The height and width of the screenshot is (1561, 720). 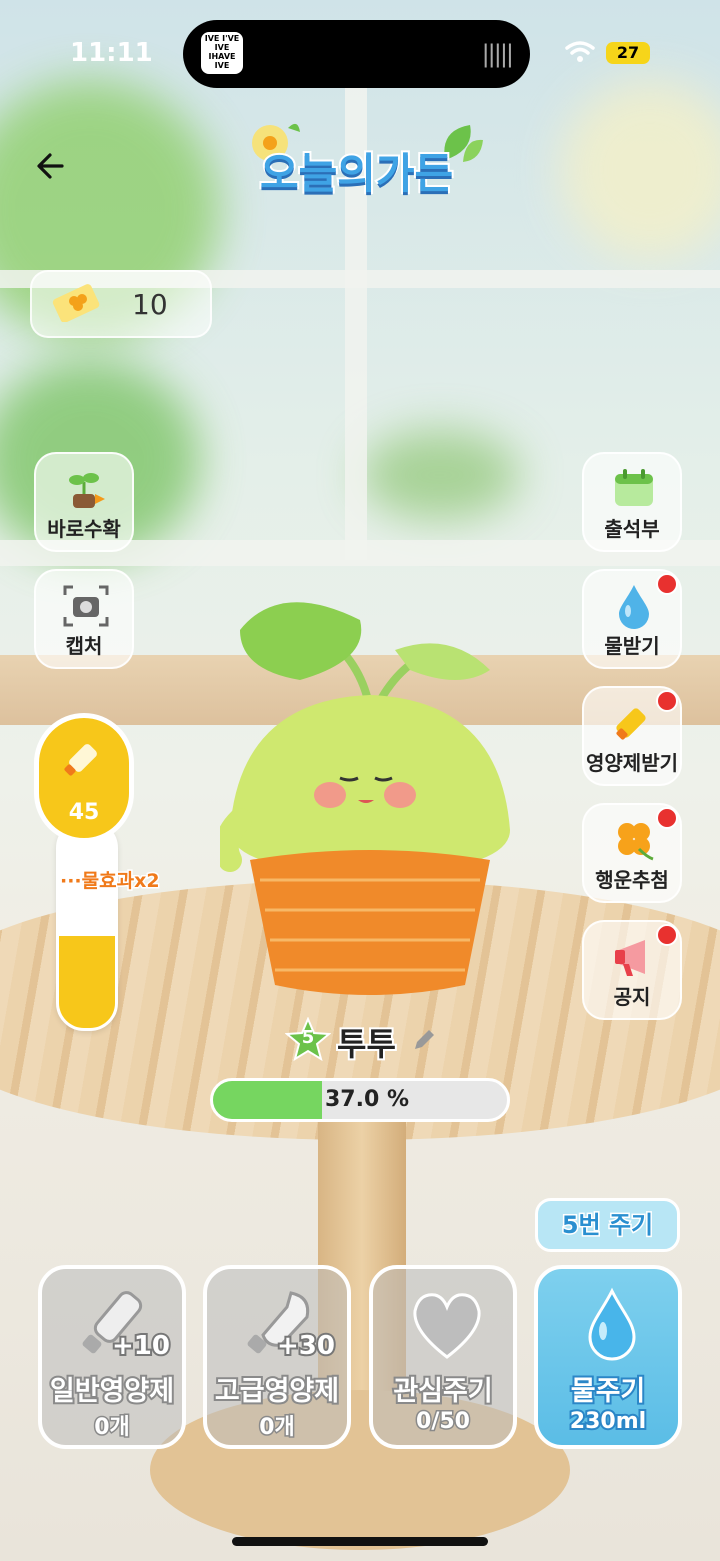 What do you see at coordinates (442, 1391) in the screenshot?
I see `give-attention-label: 관심주기` at bounding box center [442, 1391].